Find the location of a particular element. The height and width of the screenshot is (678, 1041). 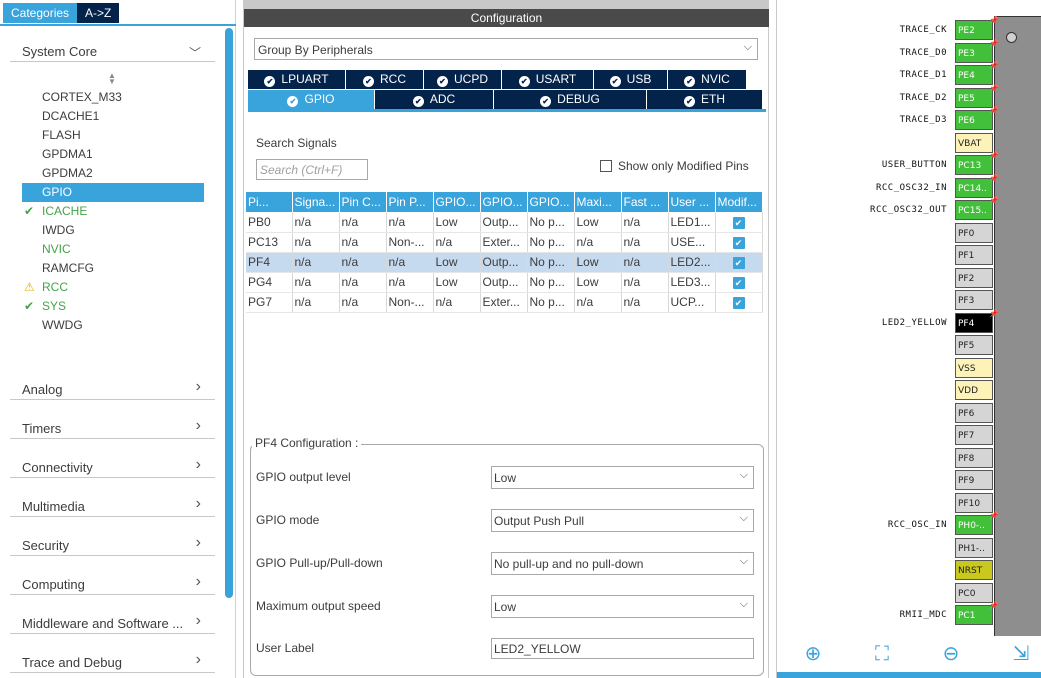

tree-item-ramcfg: RAMCFG is located at coordinates (113, 268).